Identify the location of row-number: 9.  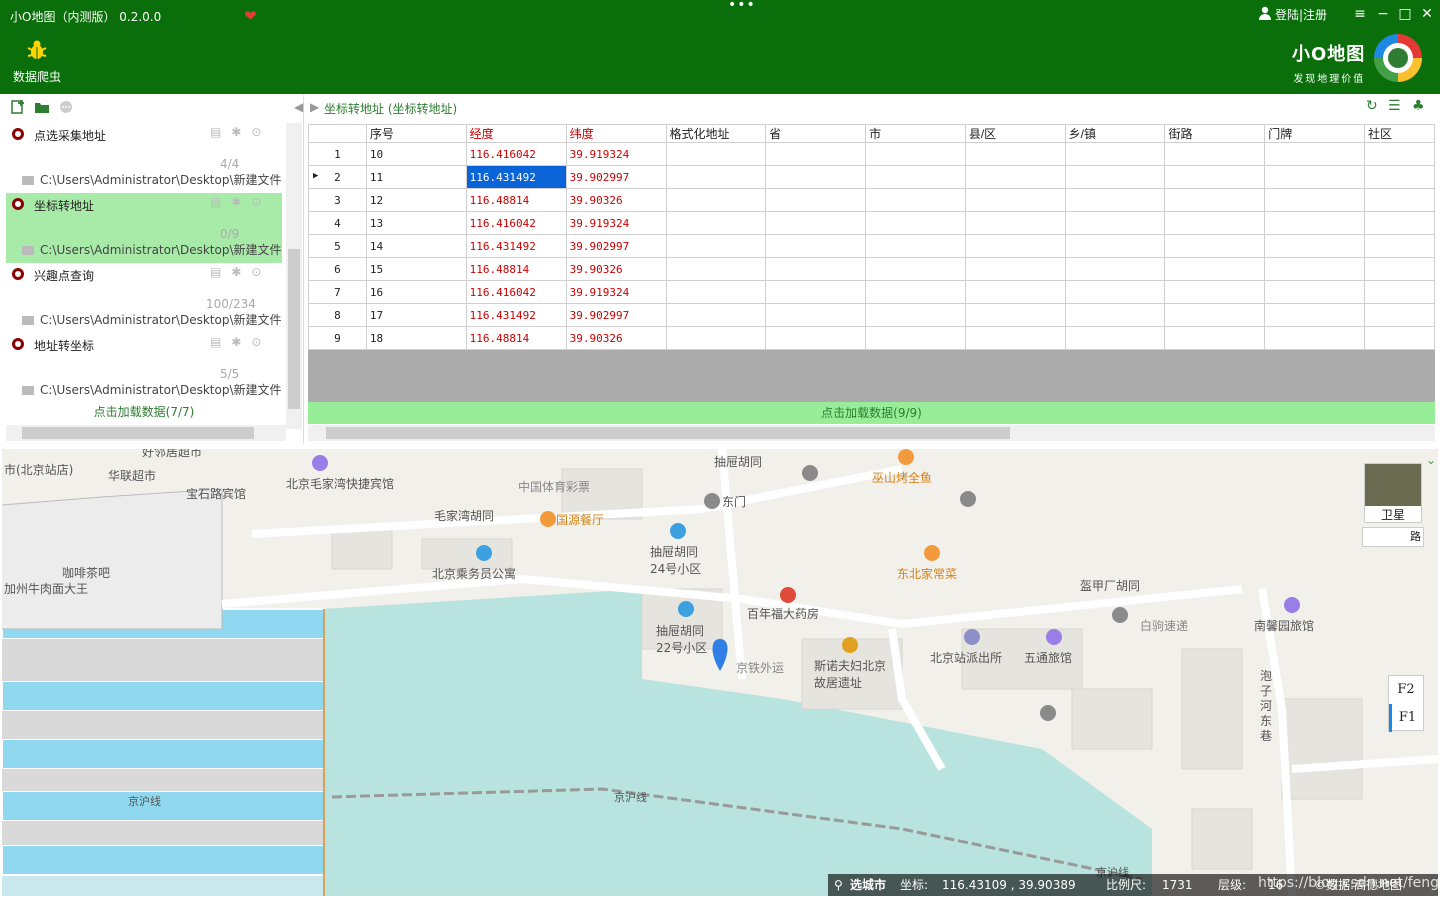
(337, 338).